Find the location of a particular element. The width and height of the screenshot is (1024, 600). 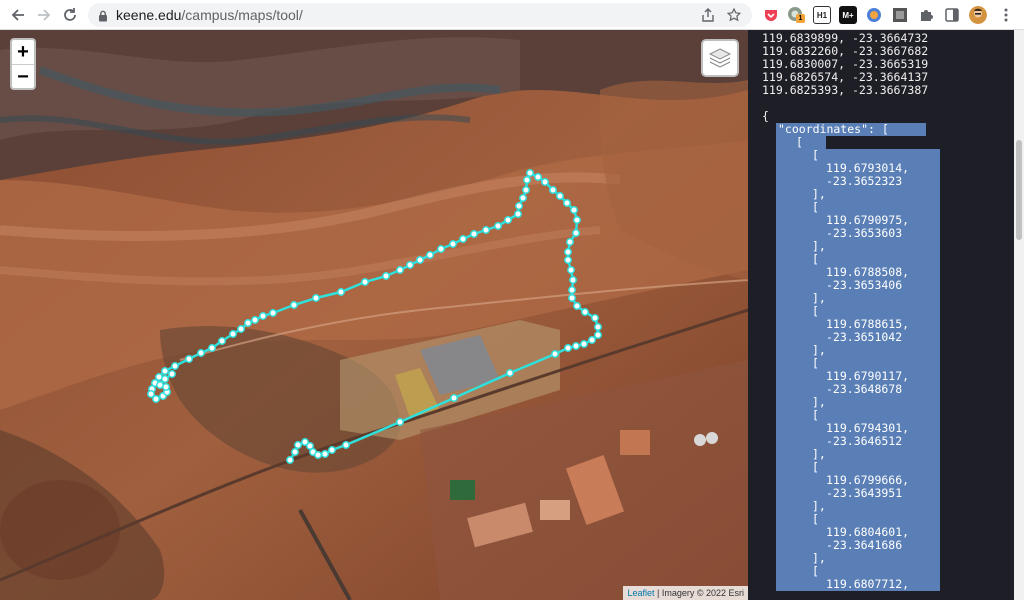

grid-extension-icon is located at coordinates (900, 15).